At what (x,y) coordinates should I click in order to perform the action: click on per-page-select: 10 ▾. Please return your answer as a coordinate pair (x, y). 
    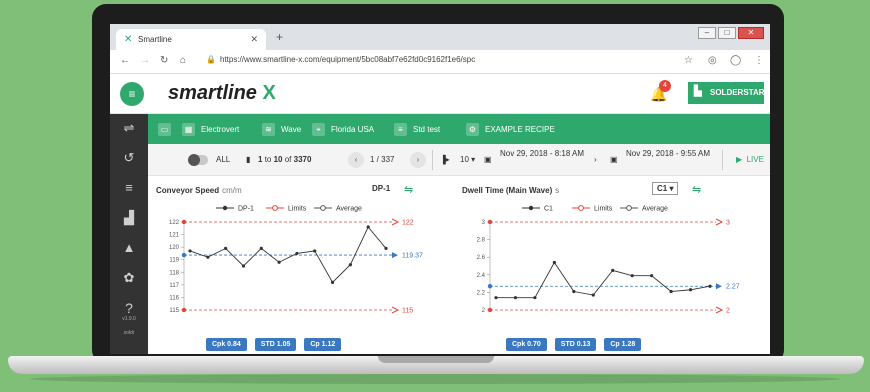
    Looking at the image, I should click on (467, 159).